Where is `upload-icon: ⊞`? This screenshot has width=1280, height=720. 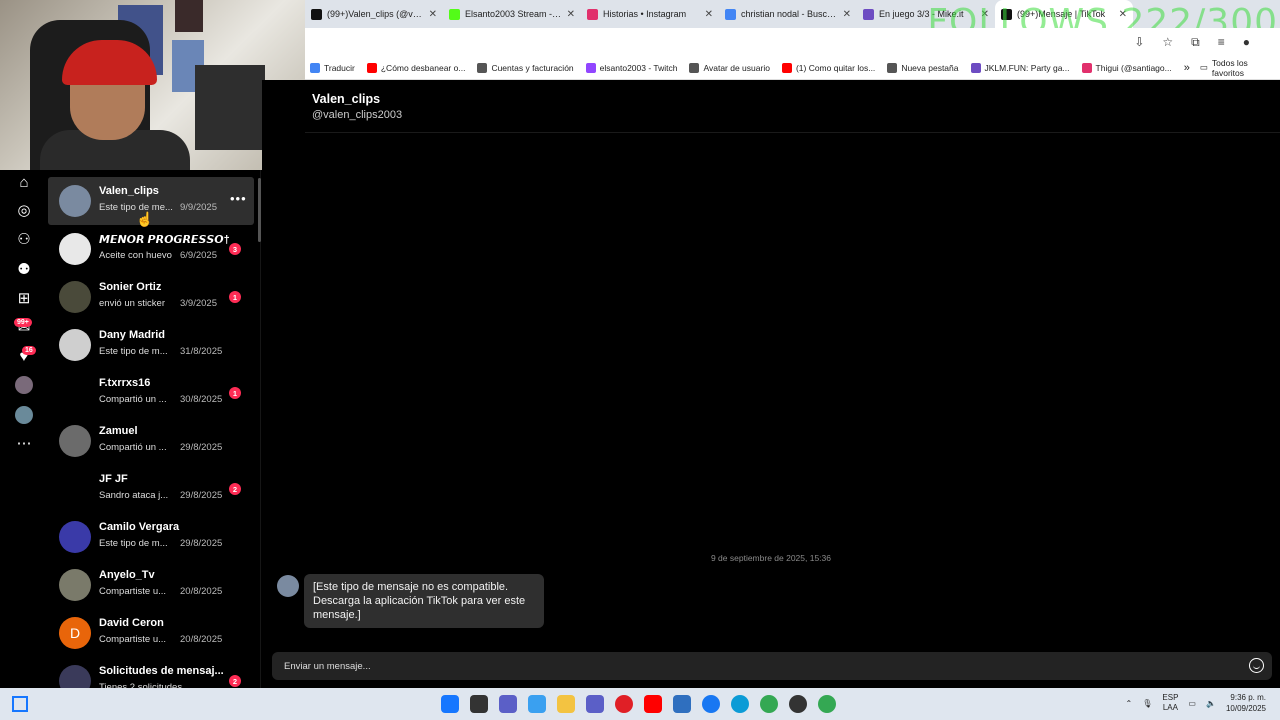 upload-icon: ⊞ is located at coordinates (24, 298).